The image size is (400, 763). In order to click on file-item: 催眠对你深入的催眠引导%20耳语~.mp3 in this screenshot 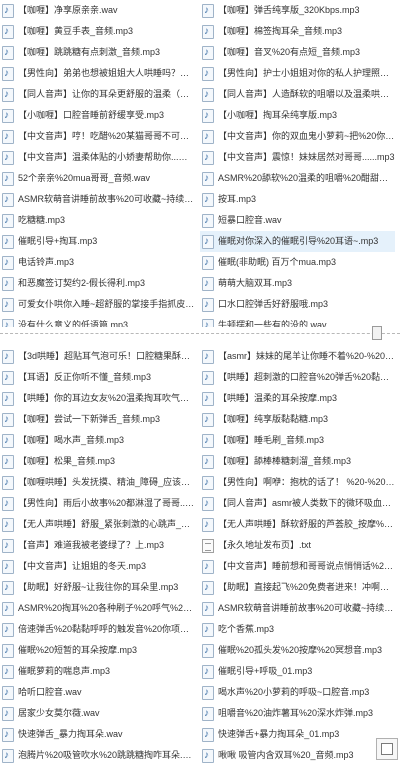, I will do `click(297, 241)`.